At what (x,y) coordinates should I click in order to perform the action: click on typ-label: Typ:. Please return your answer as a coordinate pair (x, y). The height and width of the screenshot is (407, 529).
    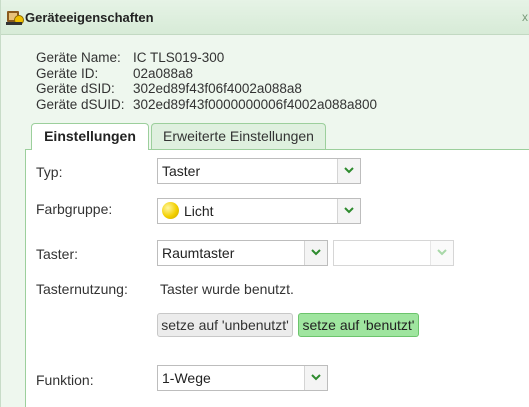
    Looking at the image, I should click on (49, 172).